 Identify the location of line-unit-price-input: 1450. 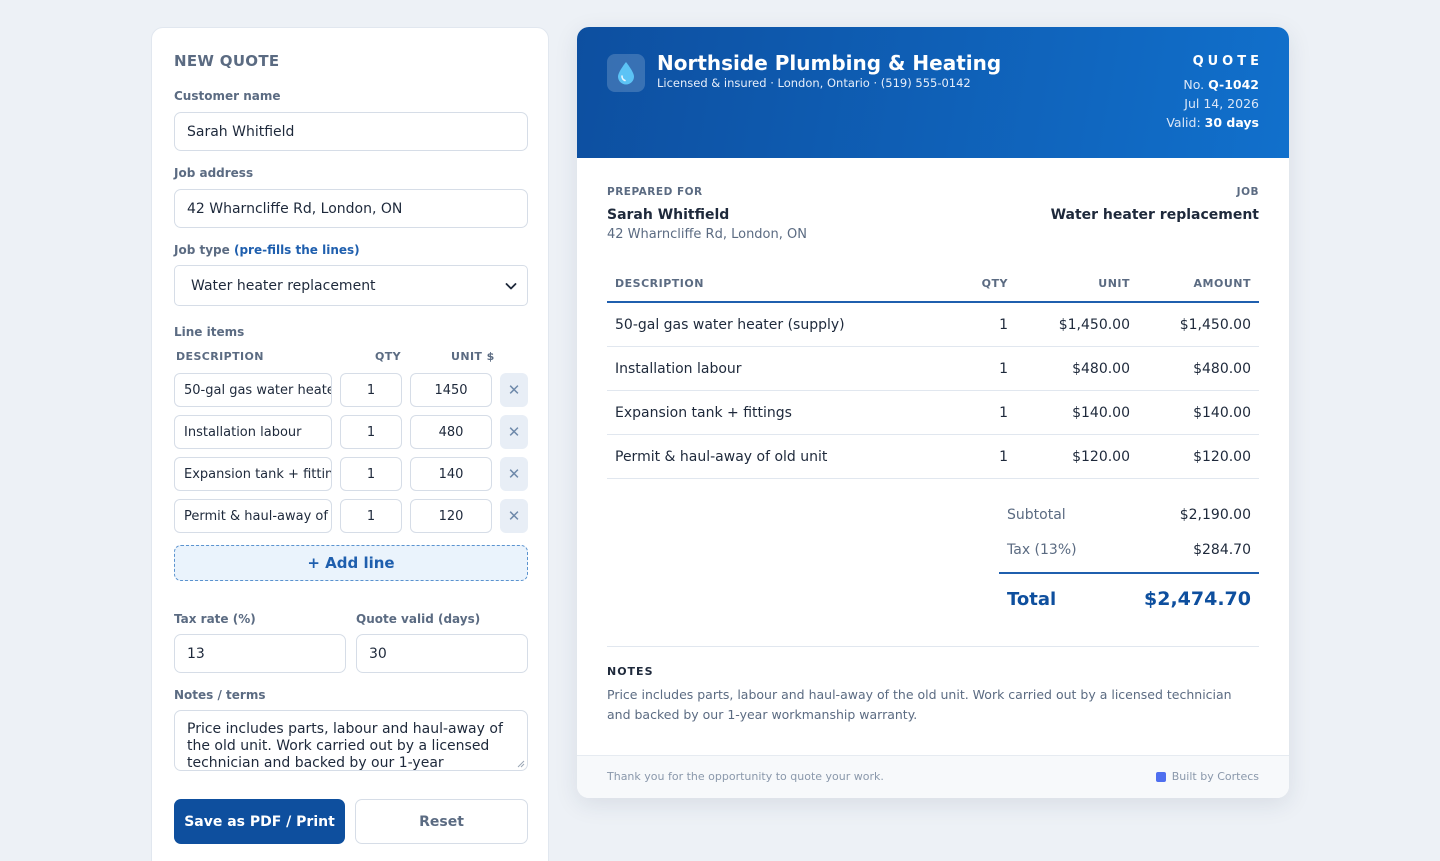
(451, 390).